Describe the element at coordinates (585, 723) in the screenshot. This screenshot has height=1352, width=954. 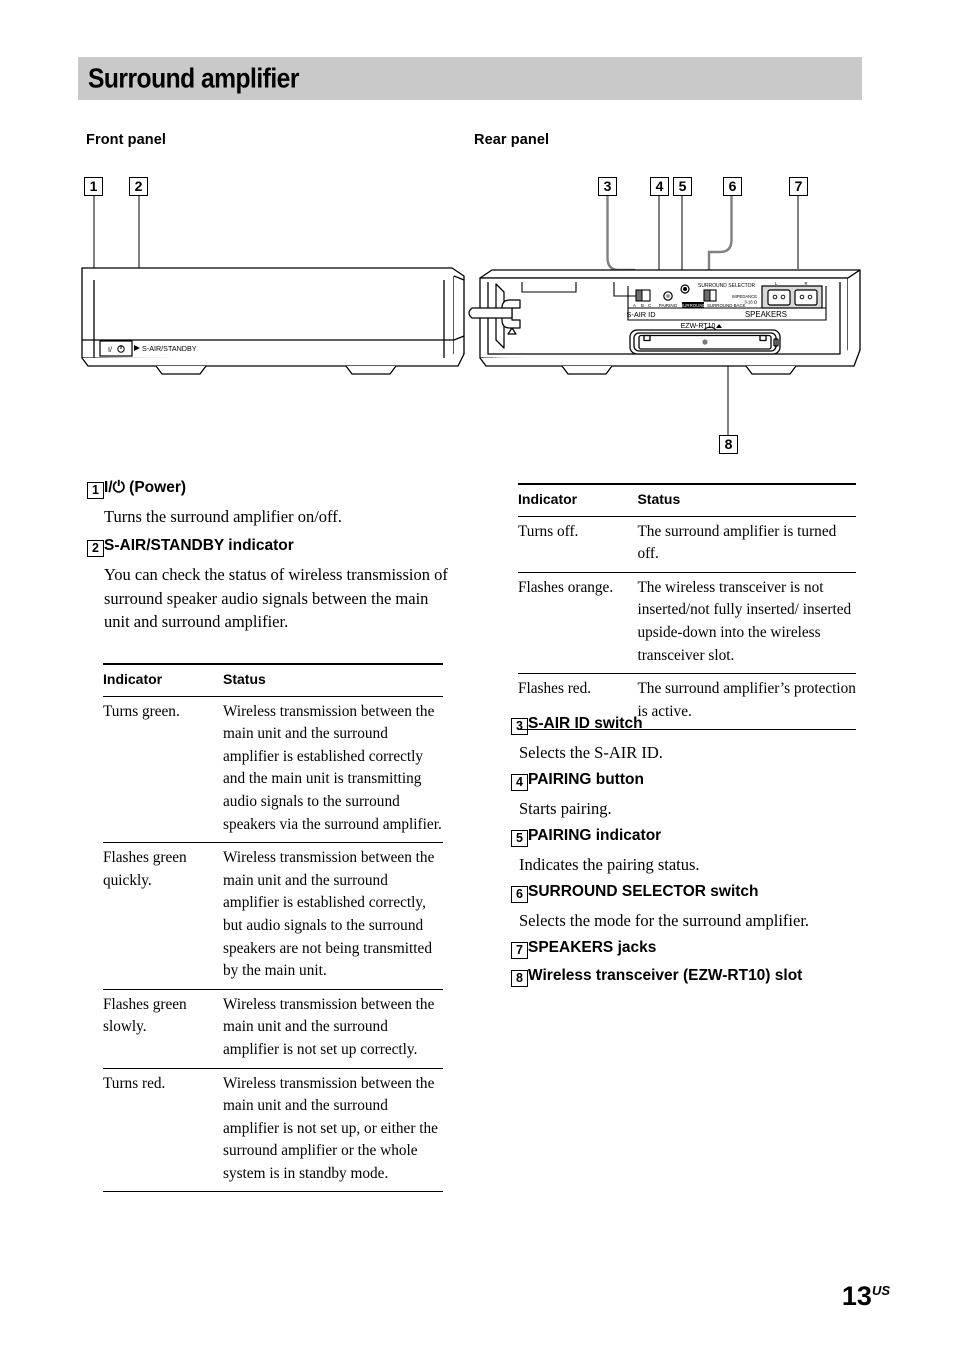
I see `item-title-3: S-AIR ID switch` at that location.